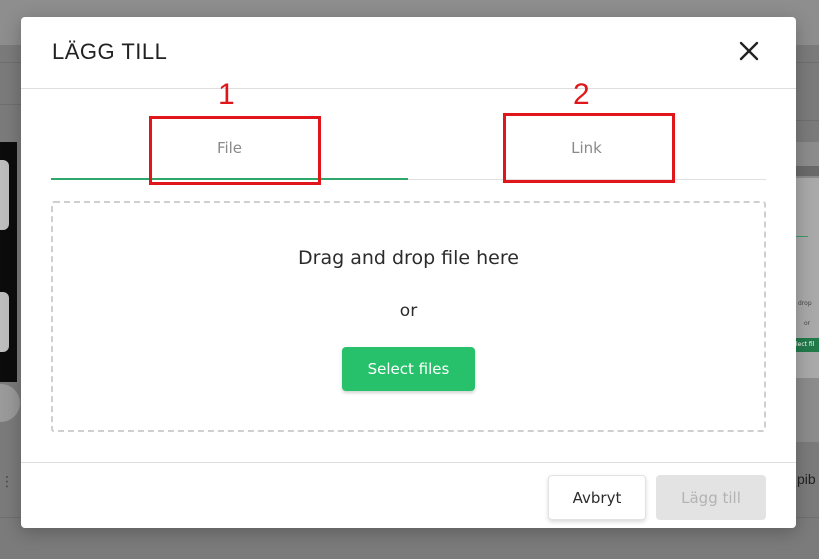 The height and width of the screenshot is (559, 819). What do you see at coordinates (807, 323) in the screenshot?
I see `background-or-text: or` at bounding box center [807, 323].